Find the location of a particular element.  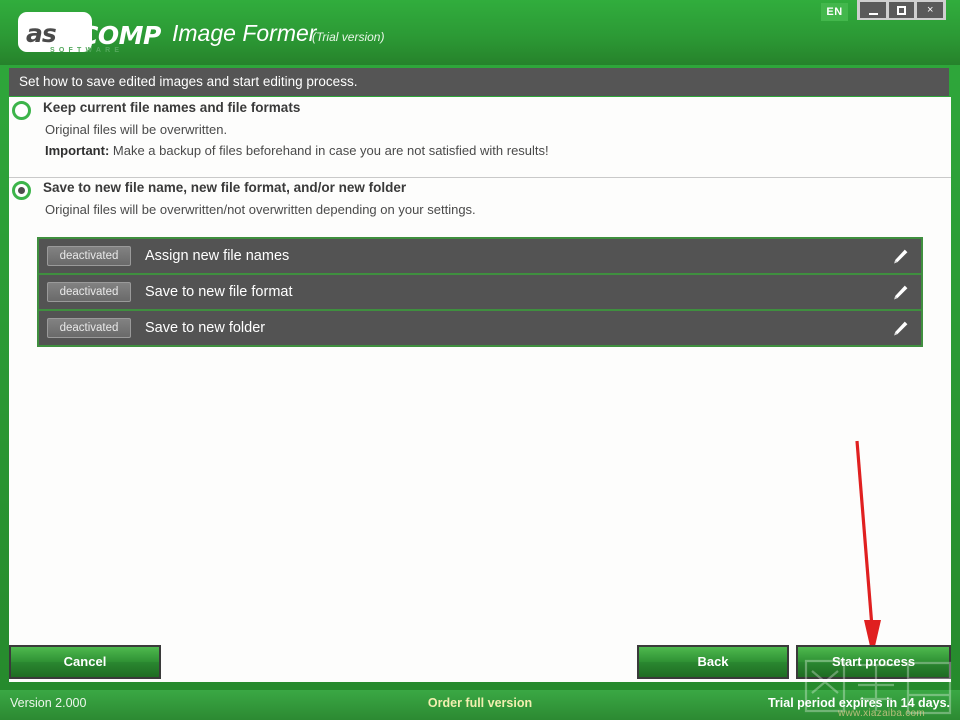

settings-row-label: Assign new file names is located at coordinates (217, 256).